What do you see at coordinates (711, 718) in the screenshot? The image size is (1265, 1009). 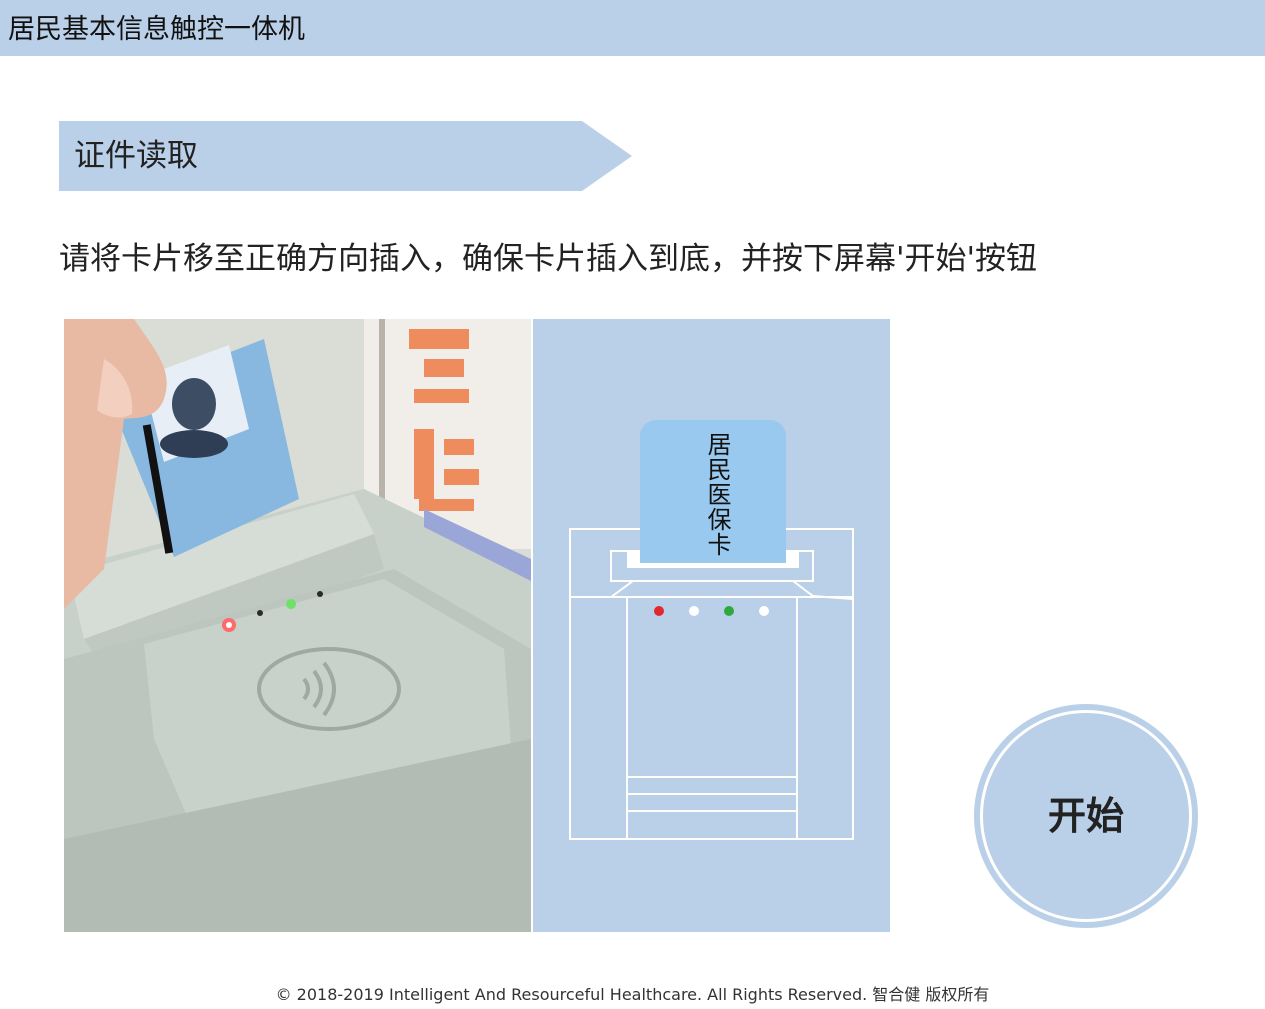 I see `reader-body-outline` at bounding box center [711, 718].